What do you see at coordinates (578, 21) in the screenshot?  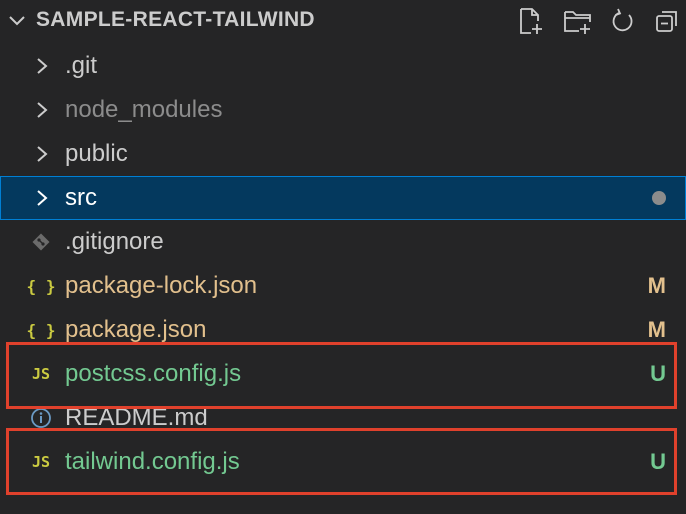 I see `new-folder-icon` at bounding box center [578, 21].